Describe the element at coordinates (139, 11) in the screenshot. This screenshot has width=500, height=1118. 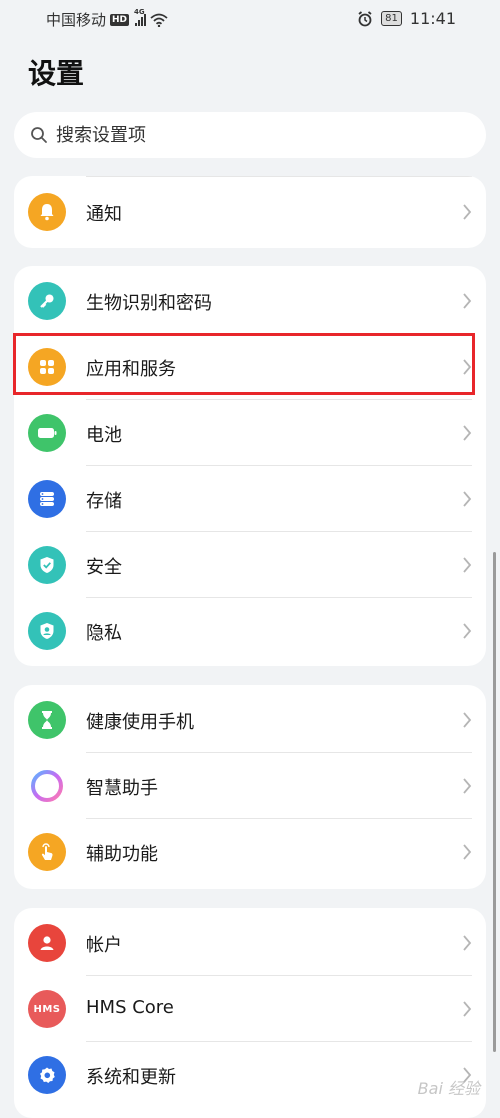
I see `network-type: 4G` at that location.